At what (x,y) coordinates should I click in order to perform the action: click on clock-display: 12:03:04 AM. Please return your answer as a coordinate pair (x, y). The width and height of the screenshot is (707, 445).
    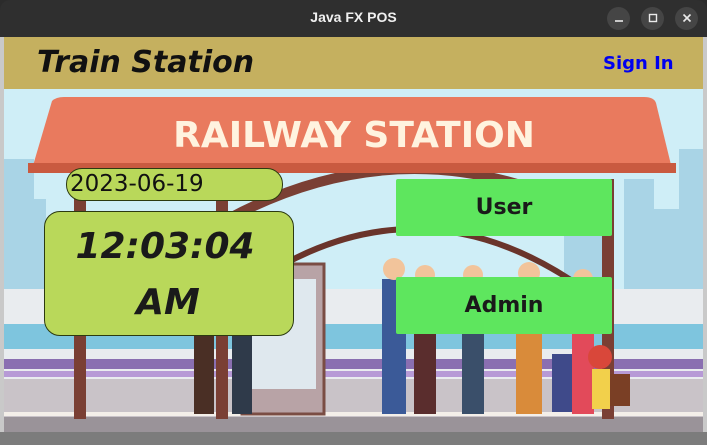
    Looking at the image, I should click on (169, 273).